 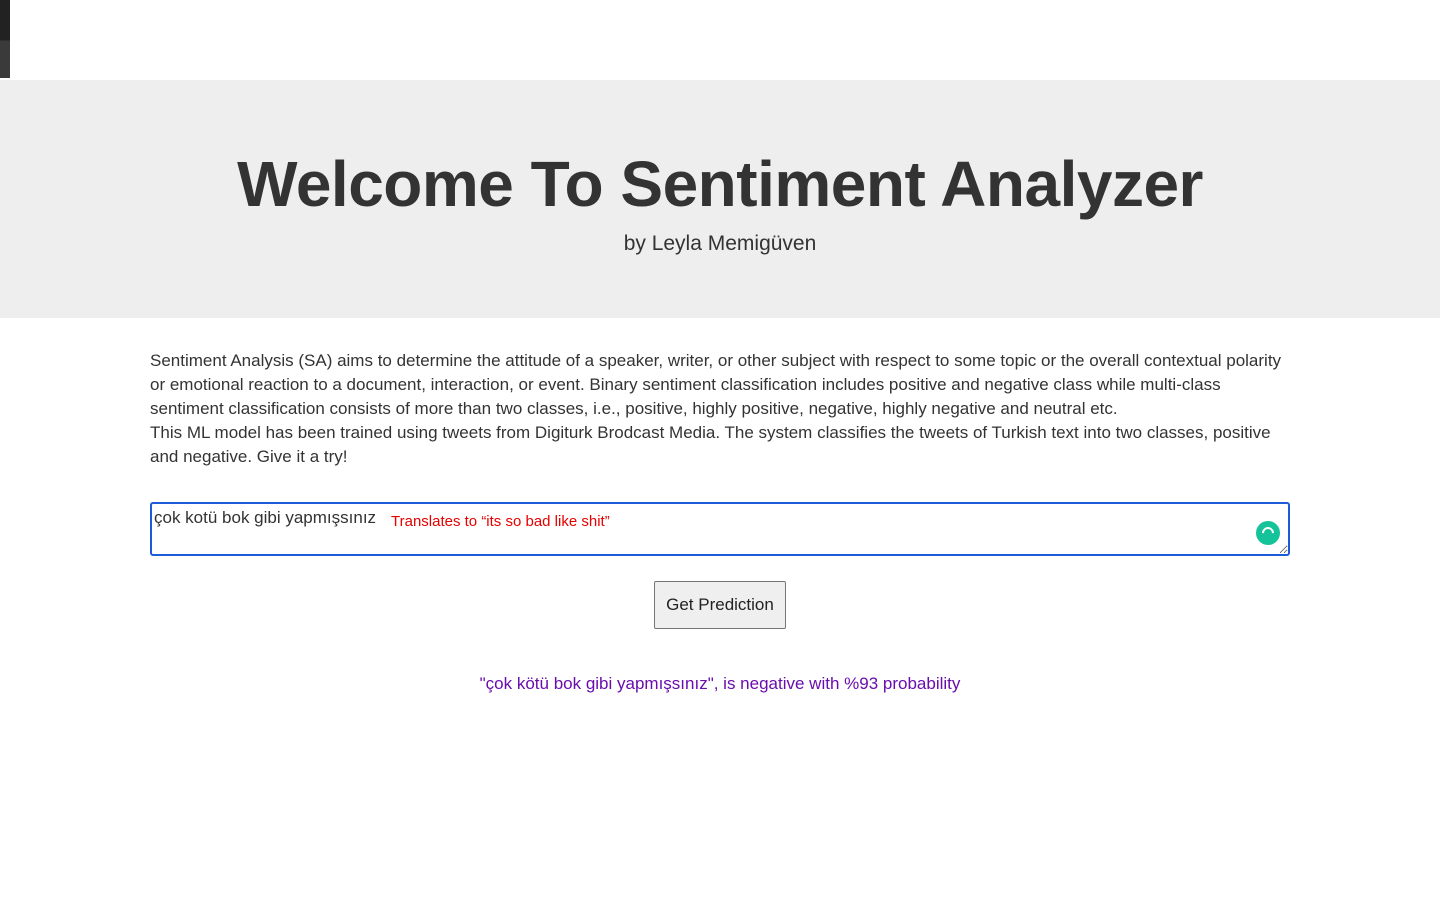 I want to click on get-prediction-button: Get Prediction, so click(x=720, y=605).